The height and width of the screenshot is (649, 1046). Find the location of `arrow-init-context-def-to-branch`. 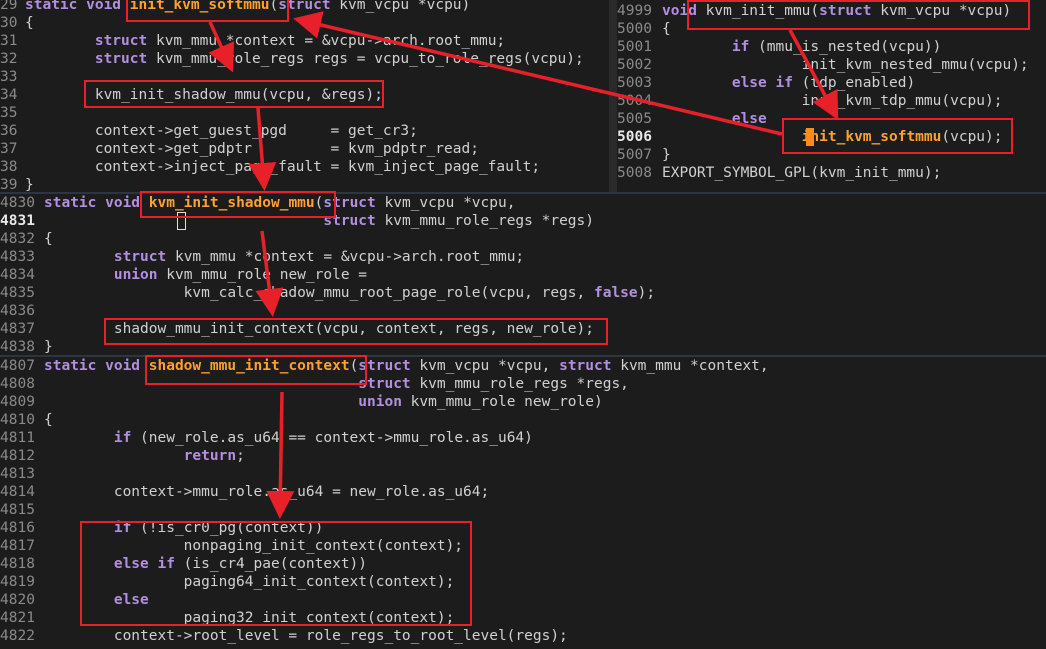

arrow-init-context-def-to-branch is located at coordinates (280, 455).